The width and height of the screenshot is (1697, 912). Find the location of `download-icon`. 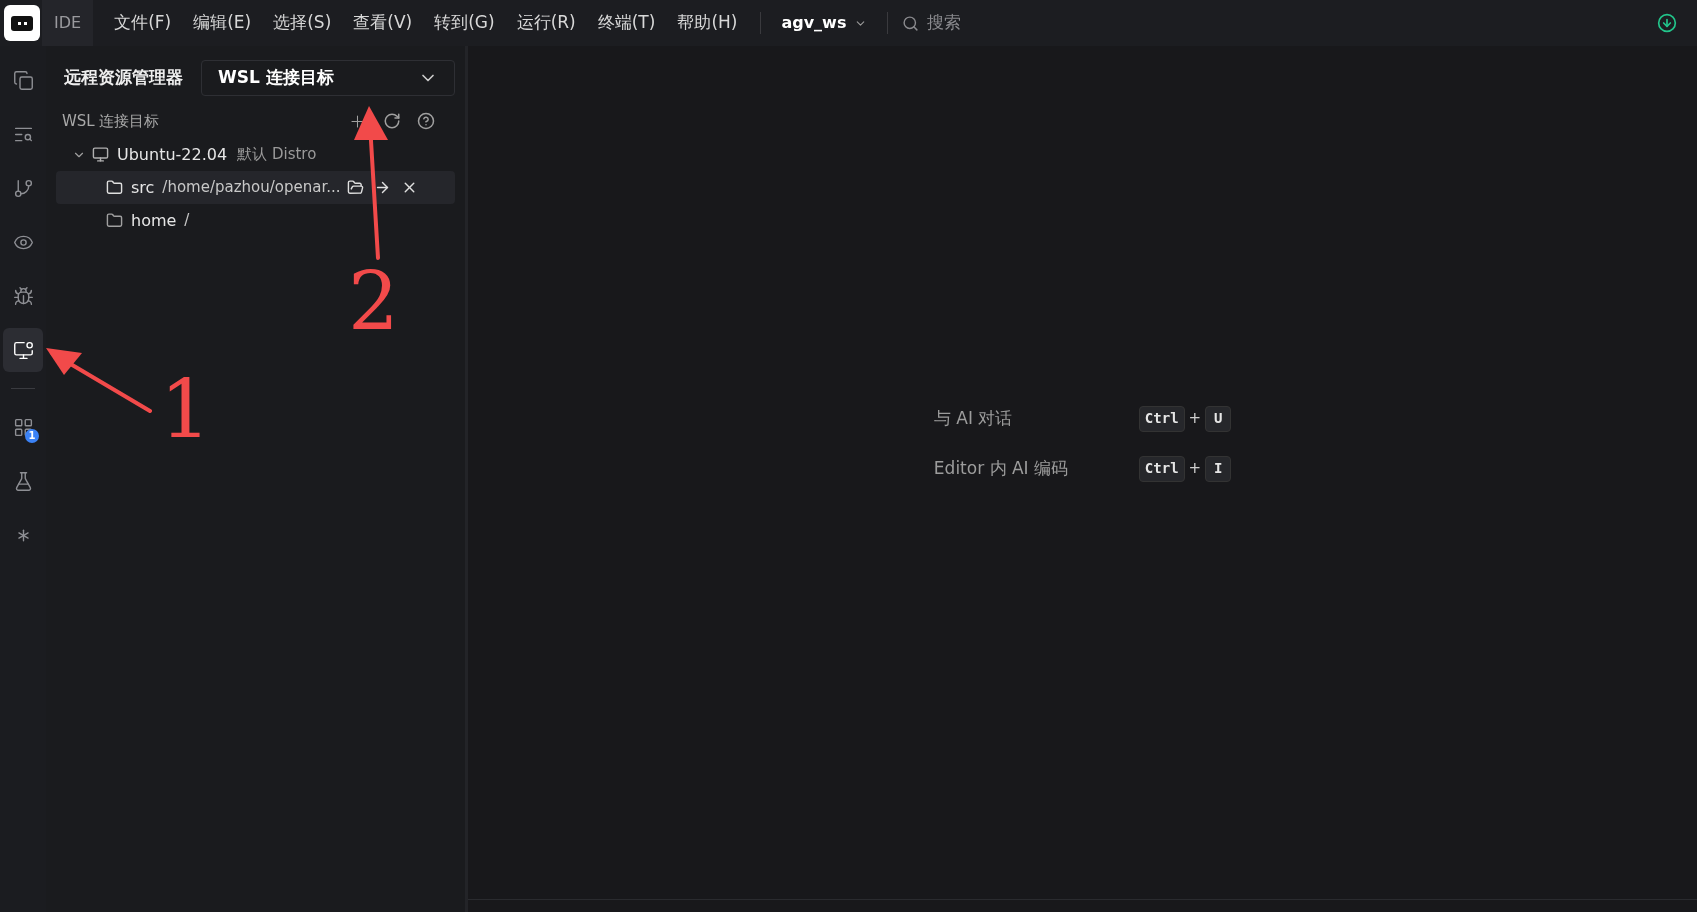

download-icon is located at coordinates (1667, 23).